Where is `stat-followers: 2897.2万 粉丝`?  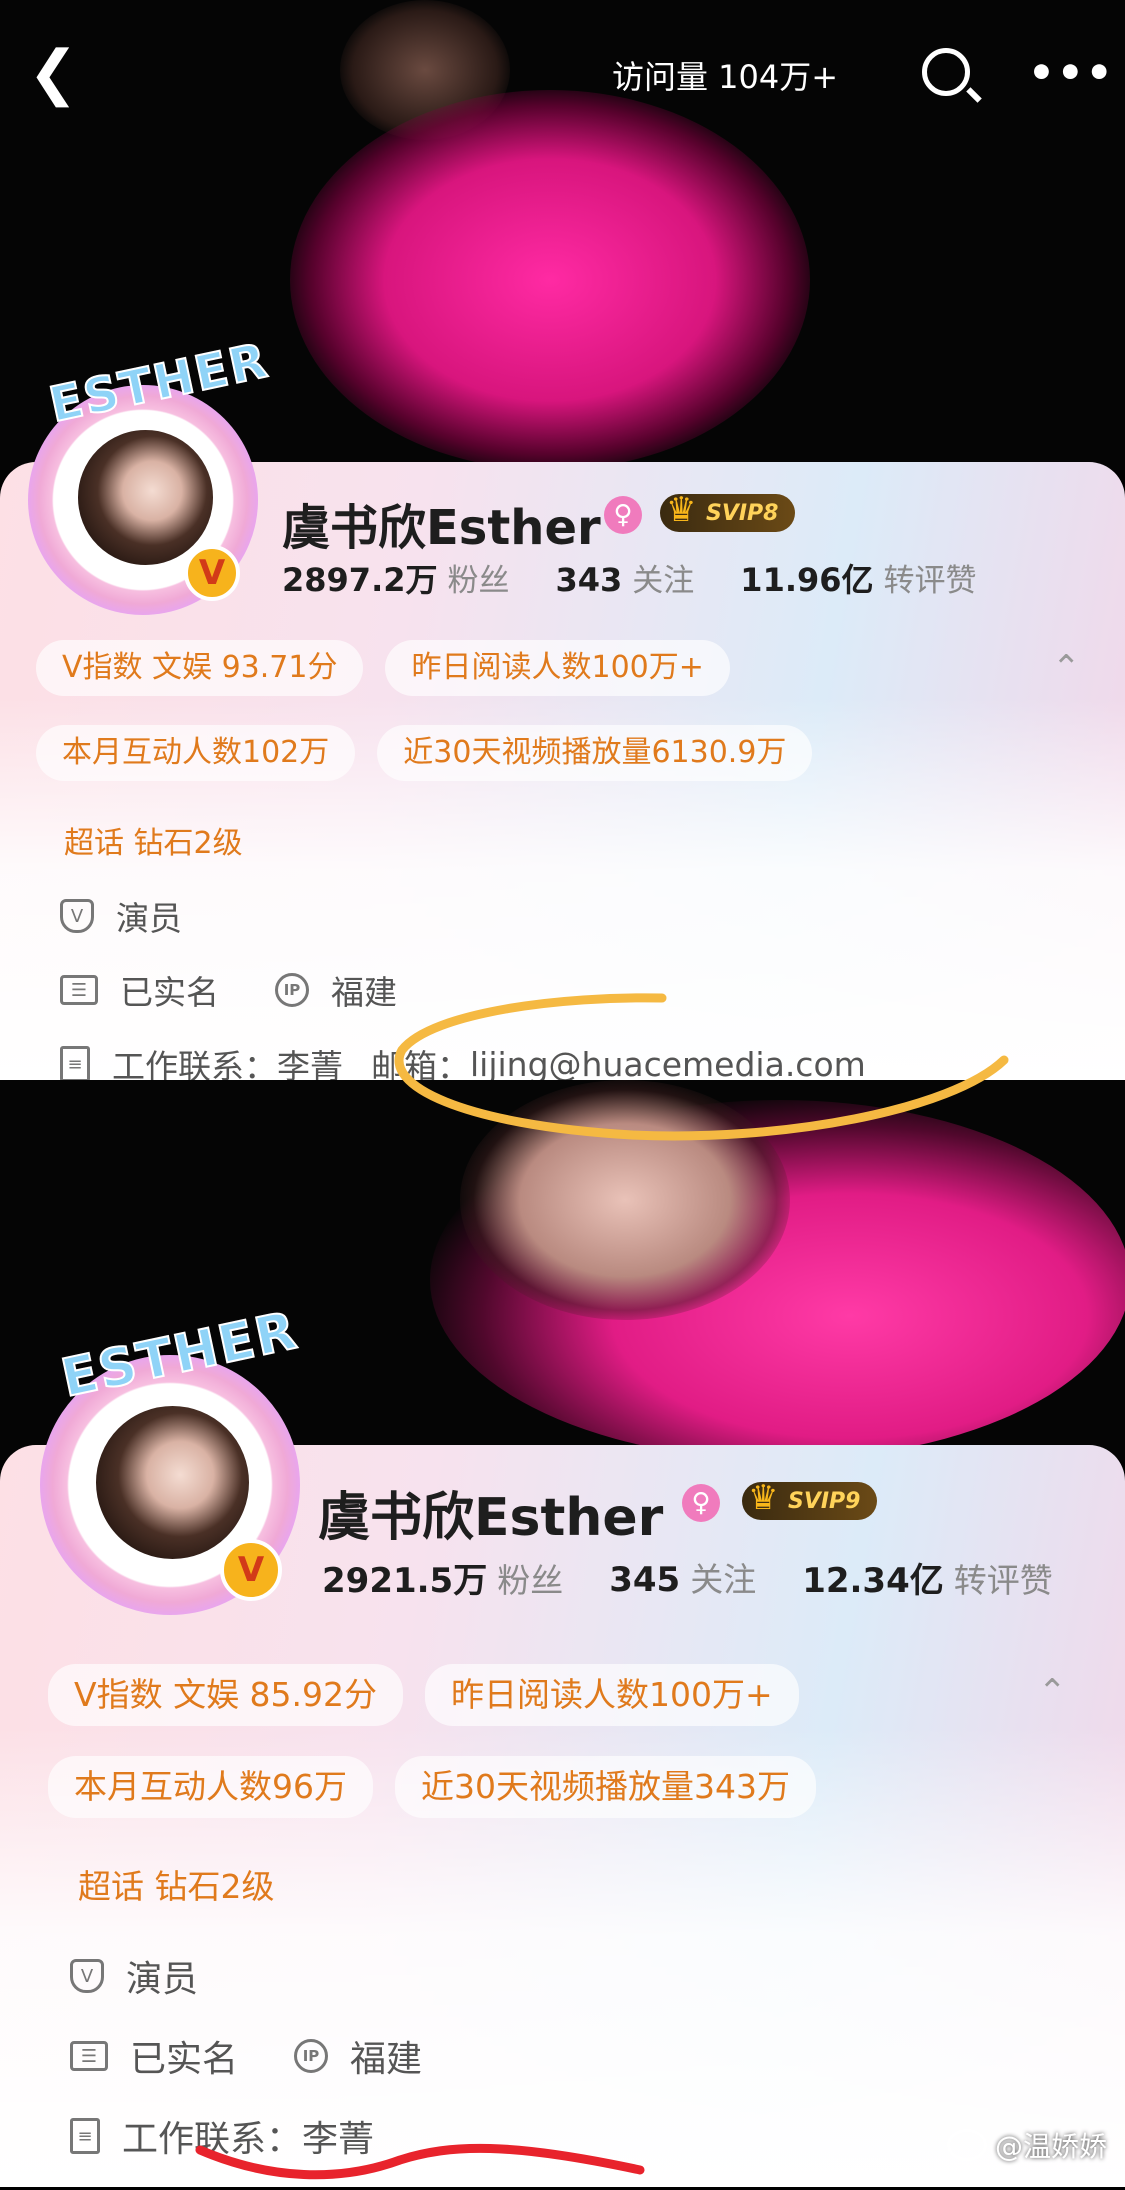 stat-followers: 2897.2万 粉丝 is located at coordinates (396, 578).